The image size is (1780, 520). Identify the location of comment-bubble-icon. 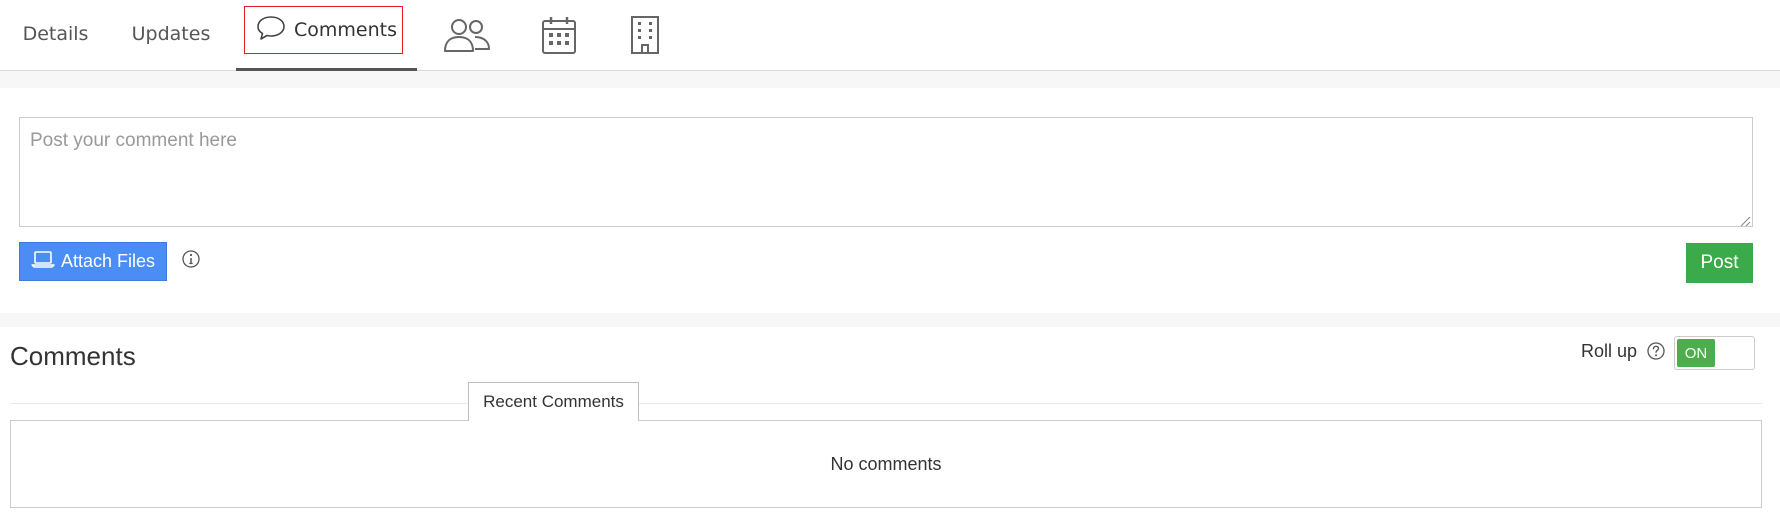
(271, 30).